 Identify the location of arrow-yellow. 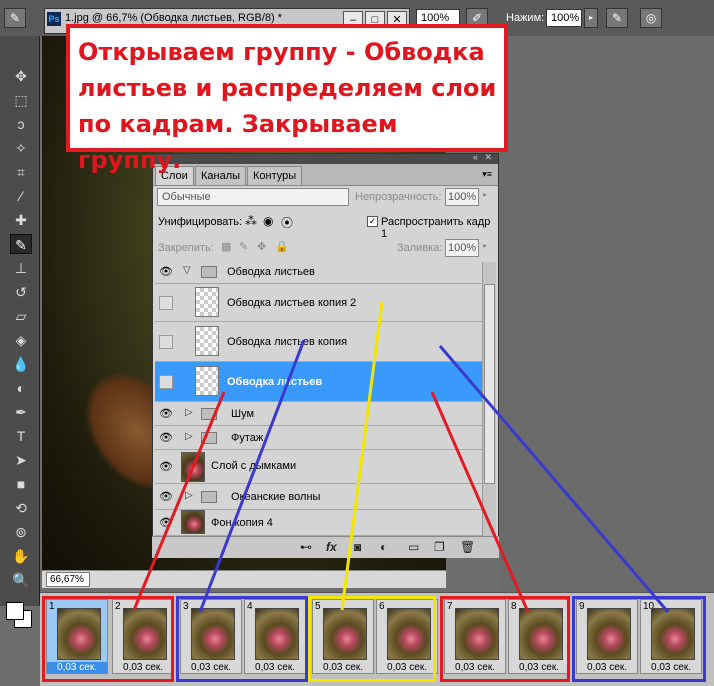
(362, 456).